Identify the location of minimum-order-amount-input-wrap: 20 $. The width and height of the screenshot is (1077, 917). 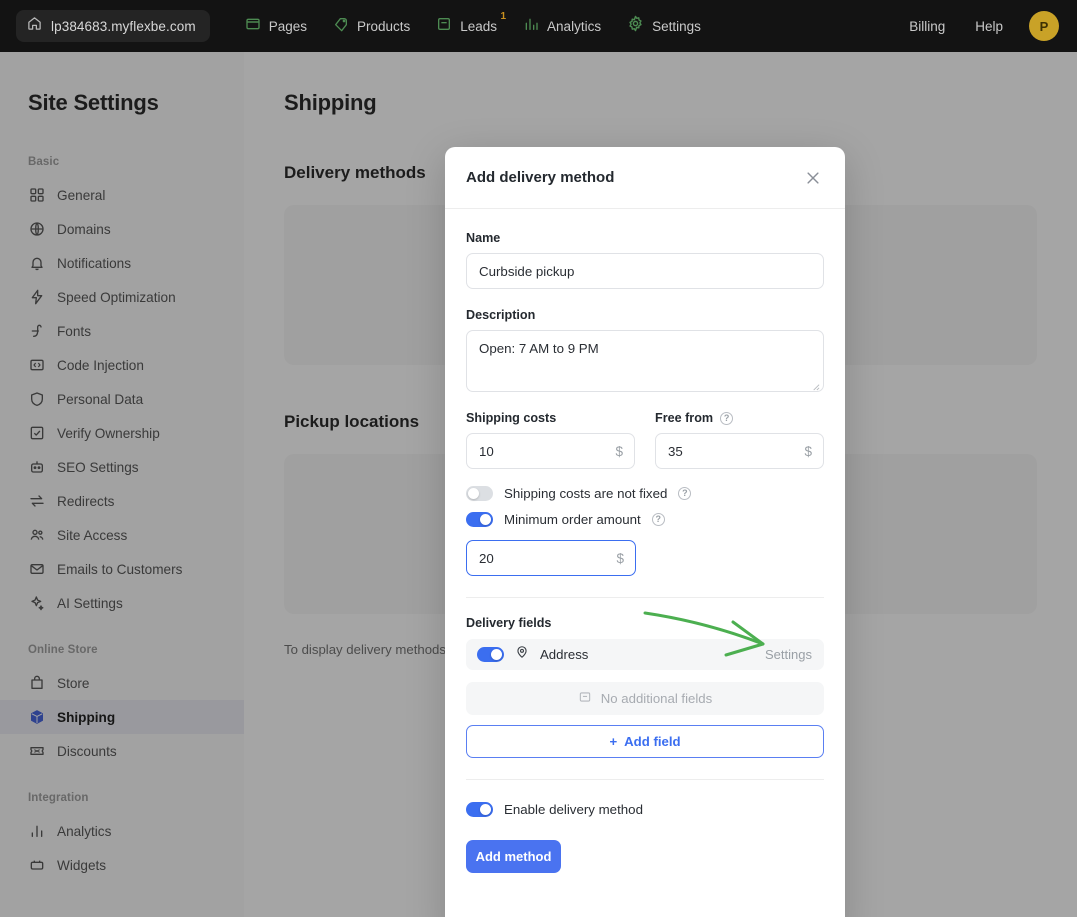
(551, 558).